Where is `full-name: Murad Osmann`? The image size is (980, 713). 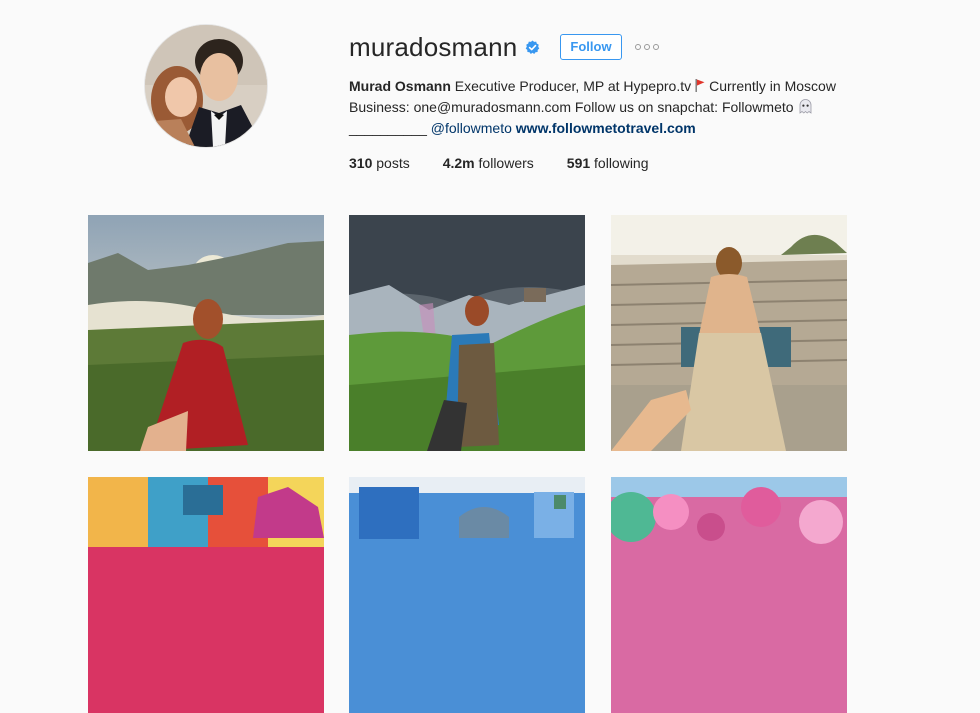 full-name: Murad Osmann is located at coordinates (400, 86).